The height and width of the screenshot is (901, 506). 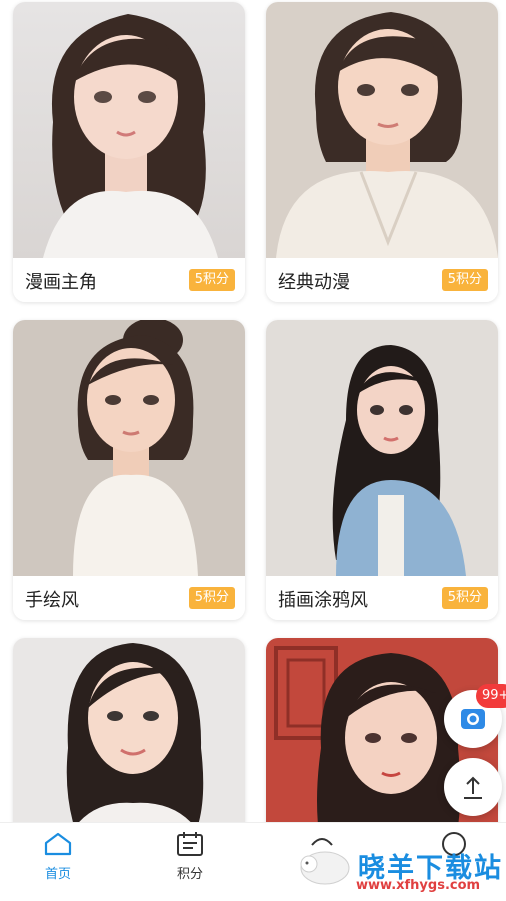 I want to click on upload-icon, so click(x=473, y=787).